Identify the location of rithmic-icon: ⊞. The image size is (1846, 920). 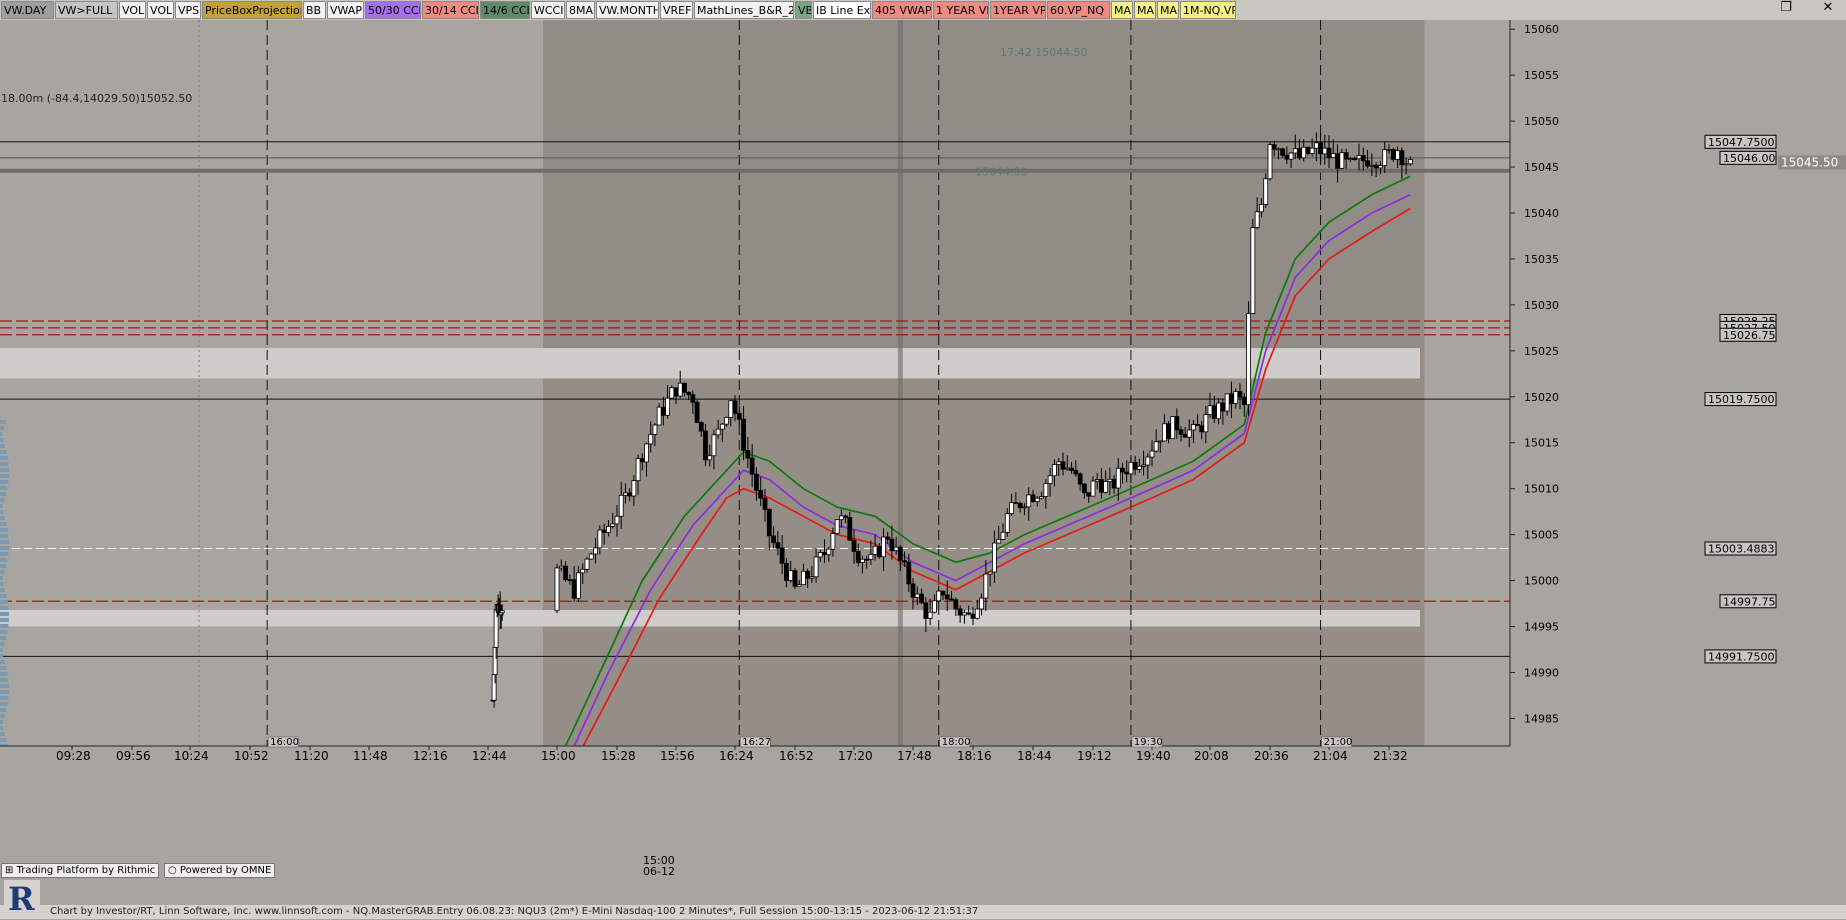
(9, 870).